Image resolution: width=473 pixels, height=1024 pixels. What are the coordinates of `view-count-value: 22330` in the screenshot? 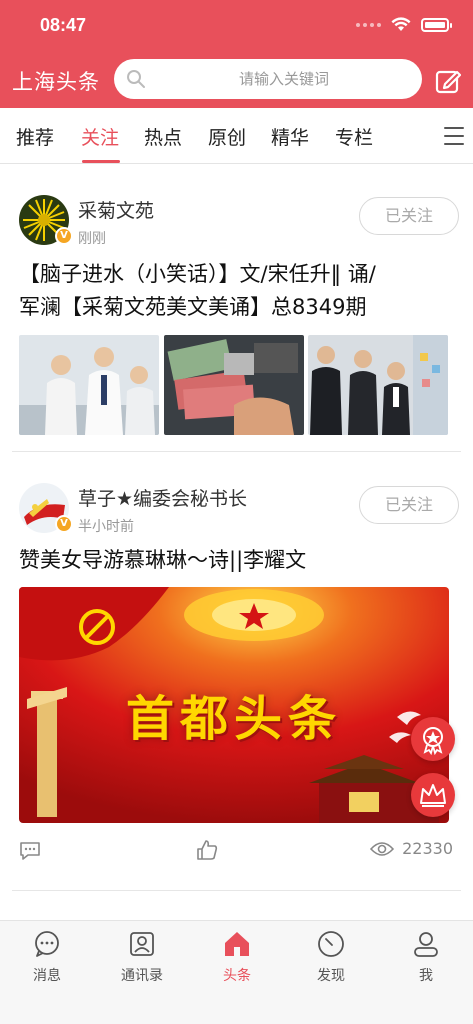 It's located at (427, 848).